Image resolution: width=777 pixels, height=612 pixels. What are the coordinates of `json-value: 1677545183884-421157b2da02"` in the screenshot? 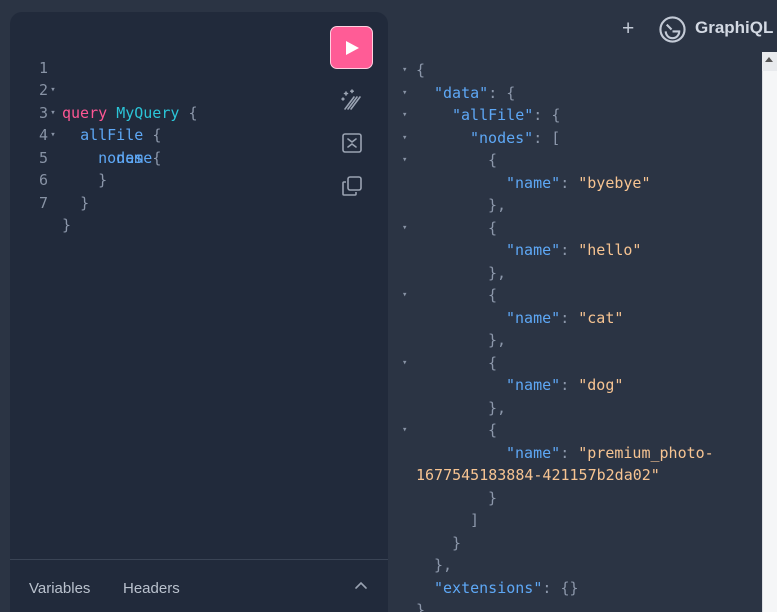 It's located at (538, 475).